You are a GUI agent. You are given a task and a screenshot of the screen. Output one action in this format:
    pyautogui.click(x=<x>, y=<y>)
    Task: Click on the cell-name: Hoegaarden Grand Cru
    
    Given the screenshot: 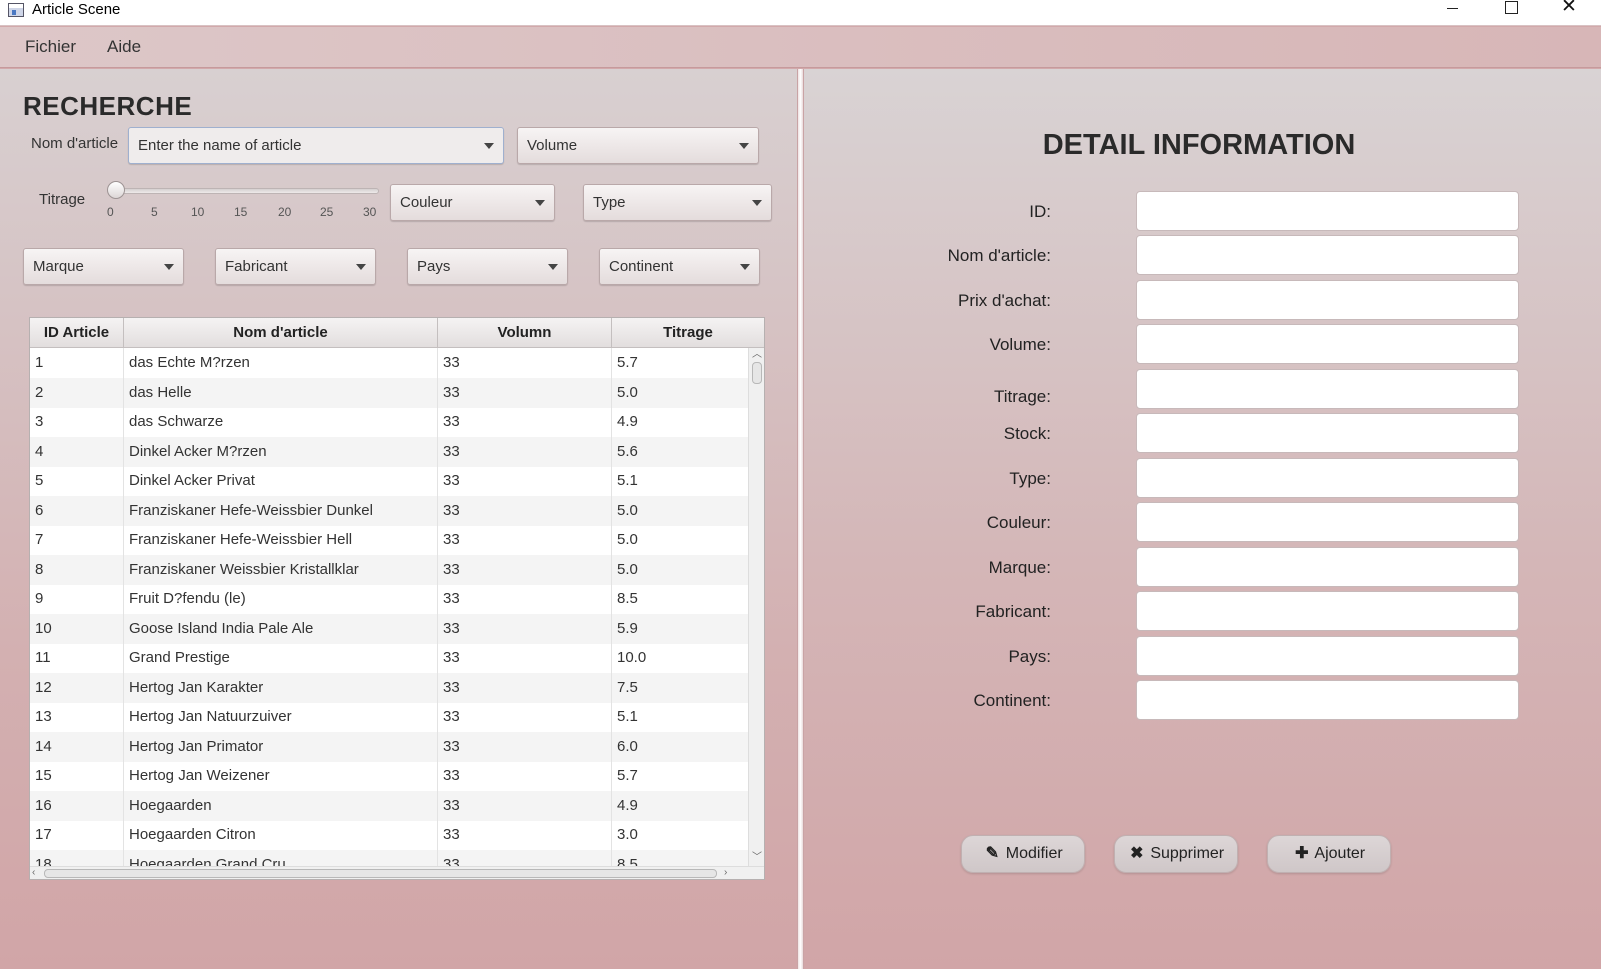 What is the action you would take?
    pyautogui.click(x=281, y=857)
    